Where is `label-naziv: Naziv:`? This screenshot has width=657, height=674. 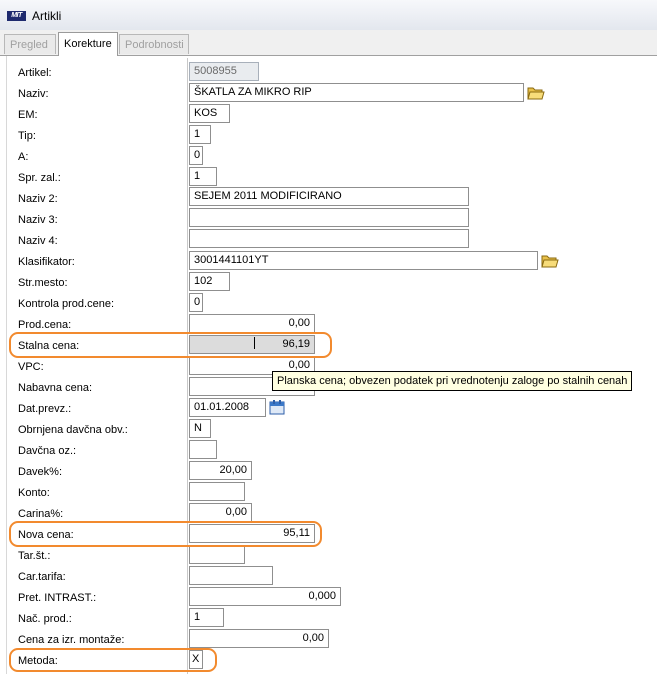 label-naziv: Naziv: is located at coordinates (33, 94).